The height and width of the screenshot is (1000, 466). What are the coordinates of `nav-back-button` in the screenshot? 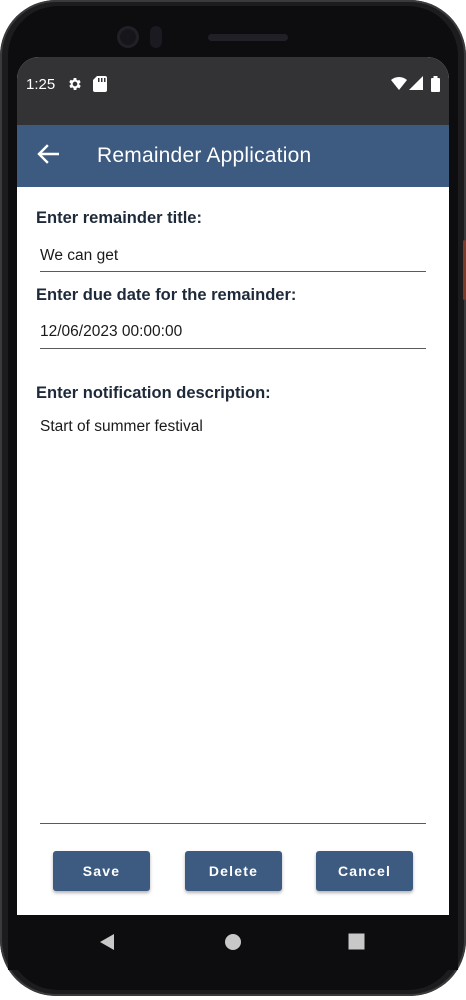 It's located at (107, 944).